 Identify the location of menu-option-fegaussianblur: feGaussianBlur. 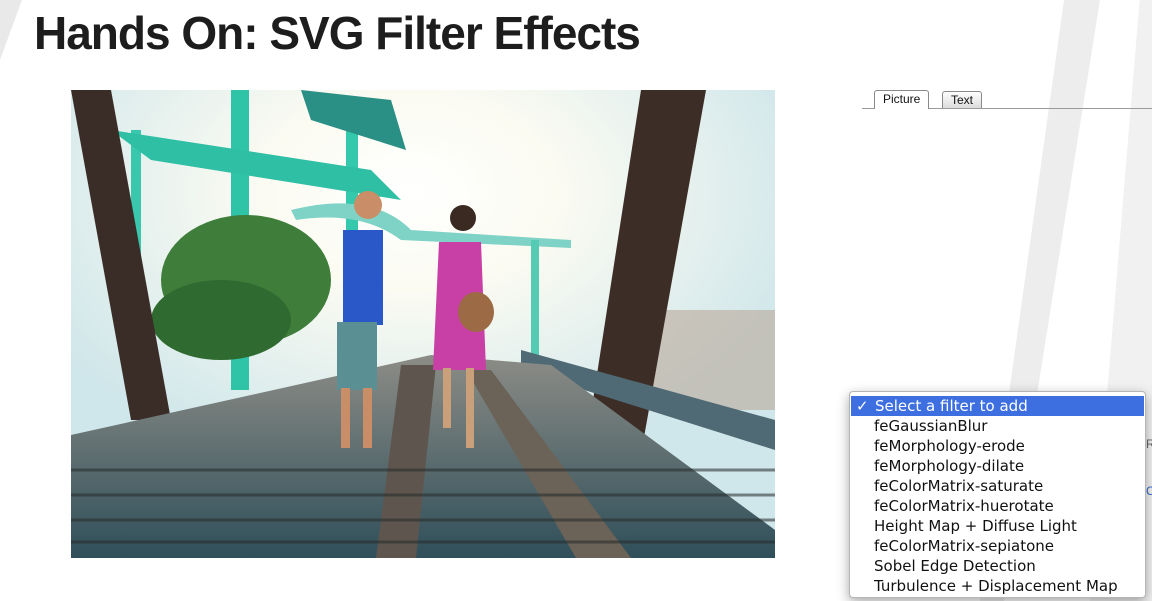
(997, 426).